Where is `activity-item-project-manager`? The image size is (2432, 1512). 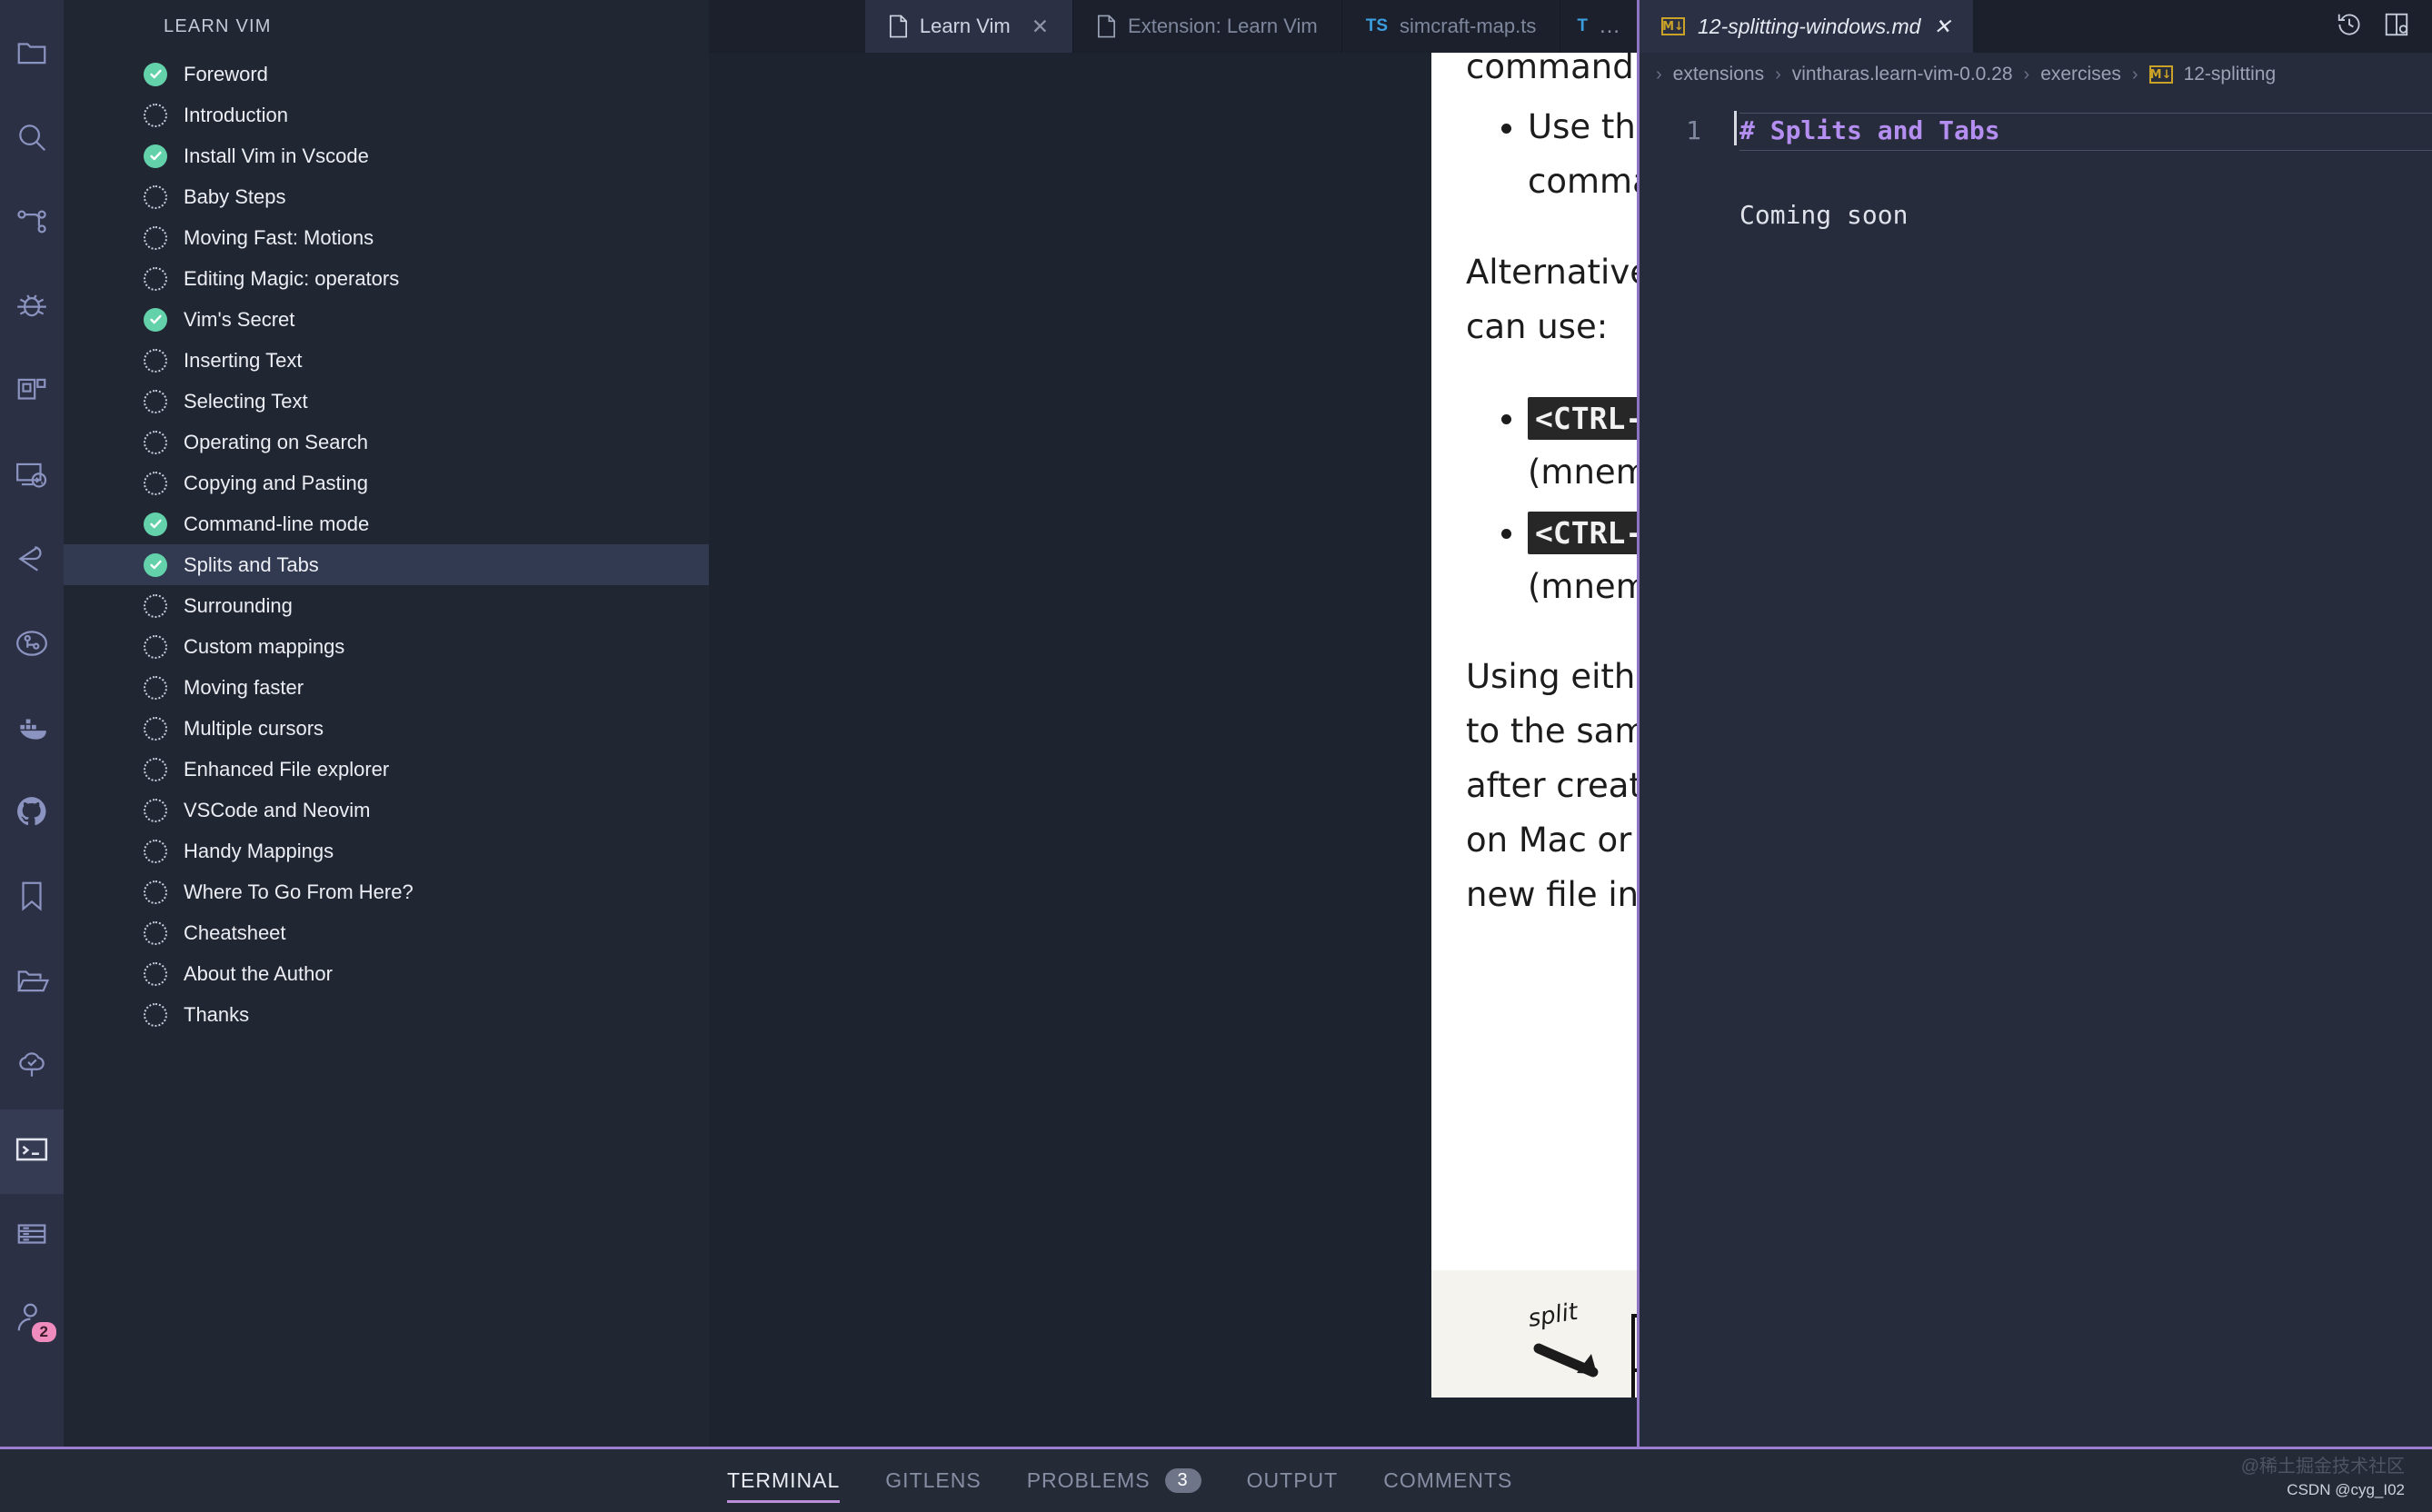 activity-item-project-manager is located at coordinates (32, 982).